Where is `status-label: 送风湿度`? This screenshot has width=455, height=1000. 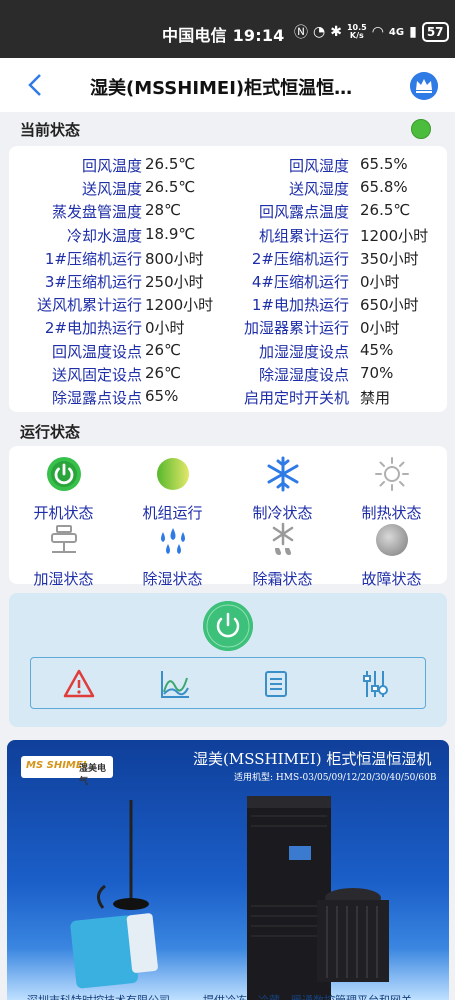 status-label: 送风湿度 is located at coordinates (318, 189).